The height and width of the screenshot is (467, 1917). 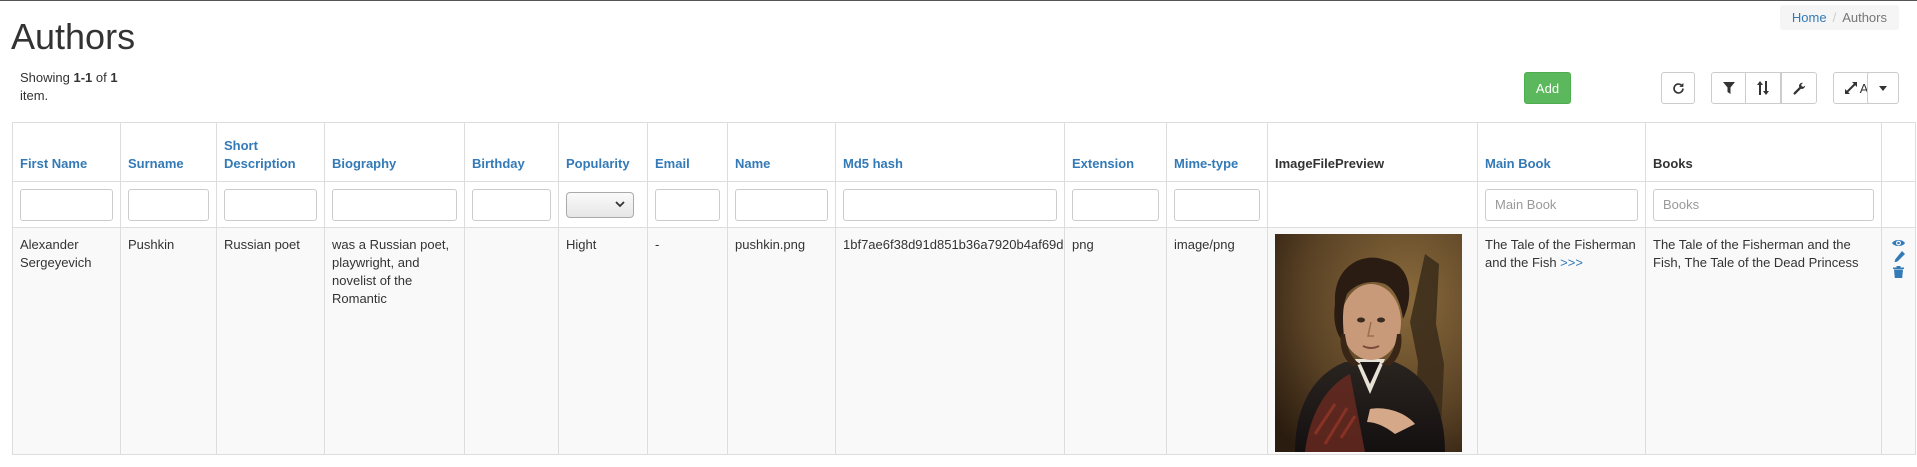 What do you see at coordinates (781, 152) in the screenshot?
I see `column-header-name: Name` at bounding box center [781, 152].